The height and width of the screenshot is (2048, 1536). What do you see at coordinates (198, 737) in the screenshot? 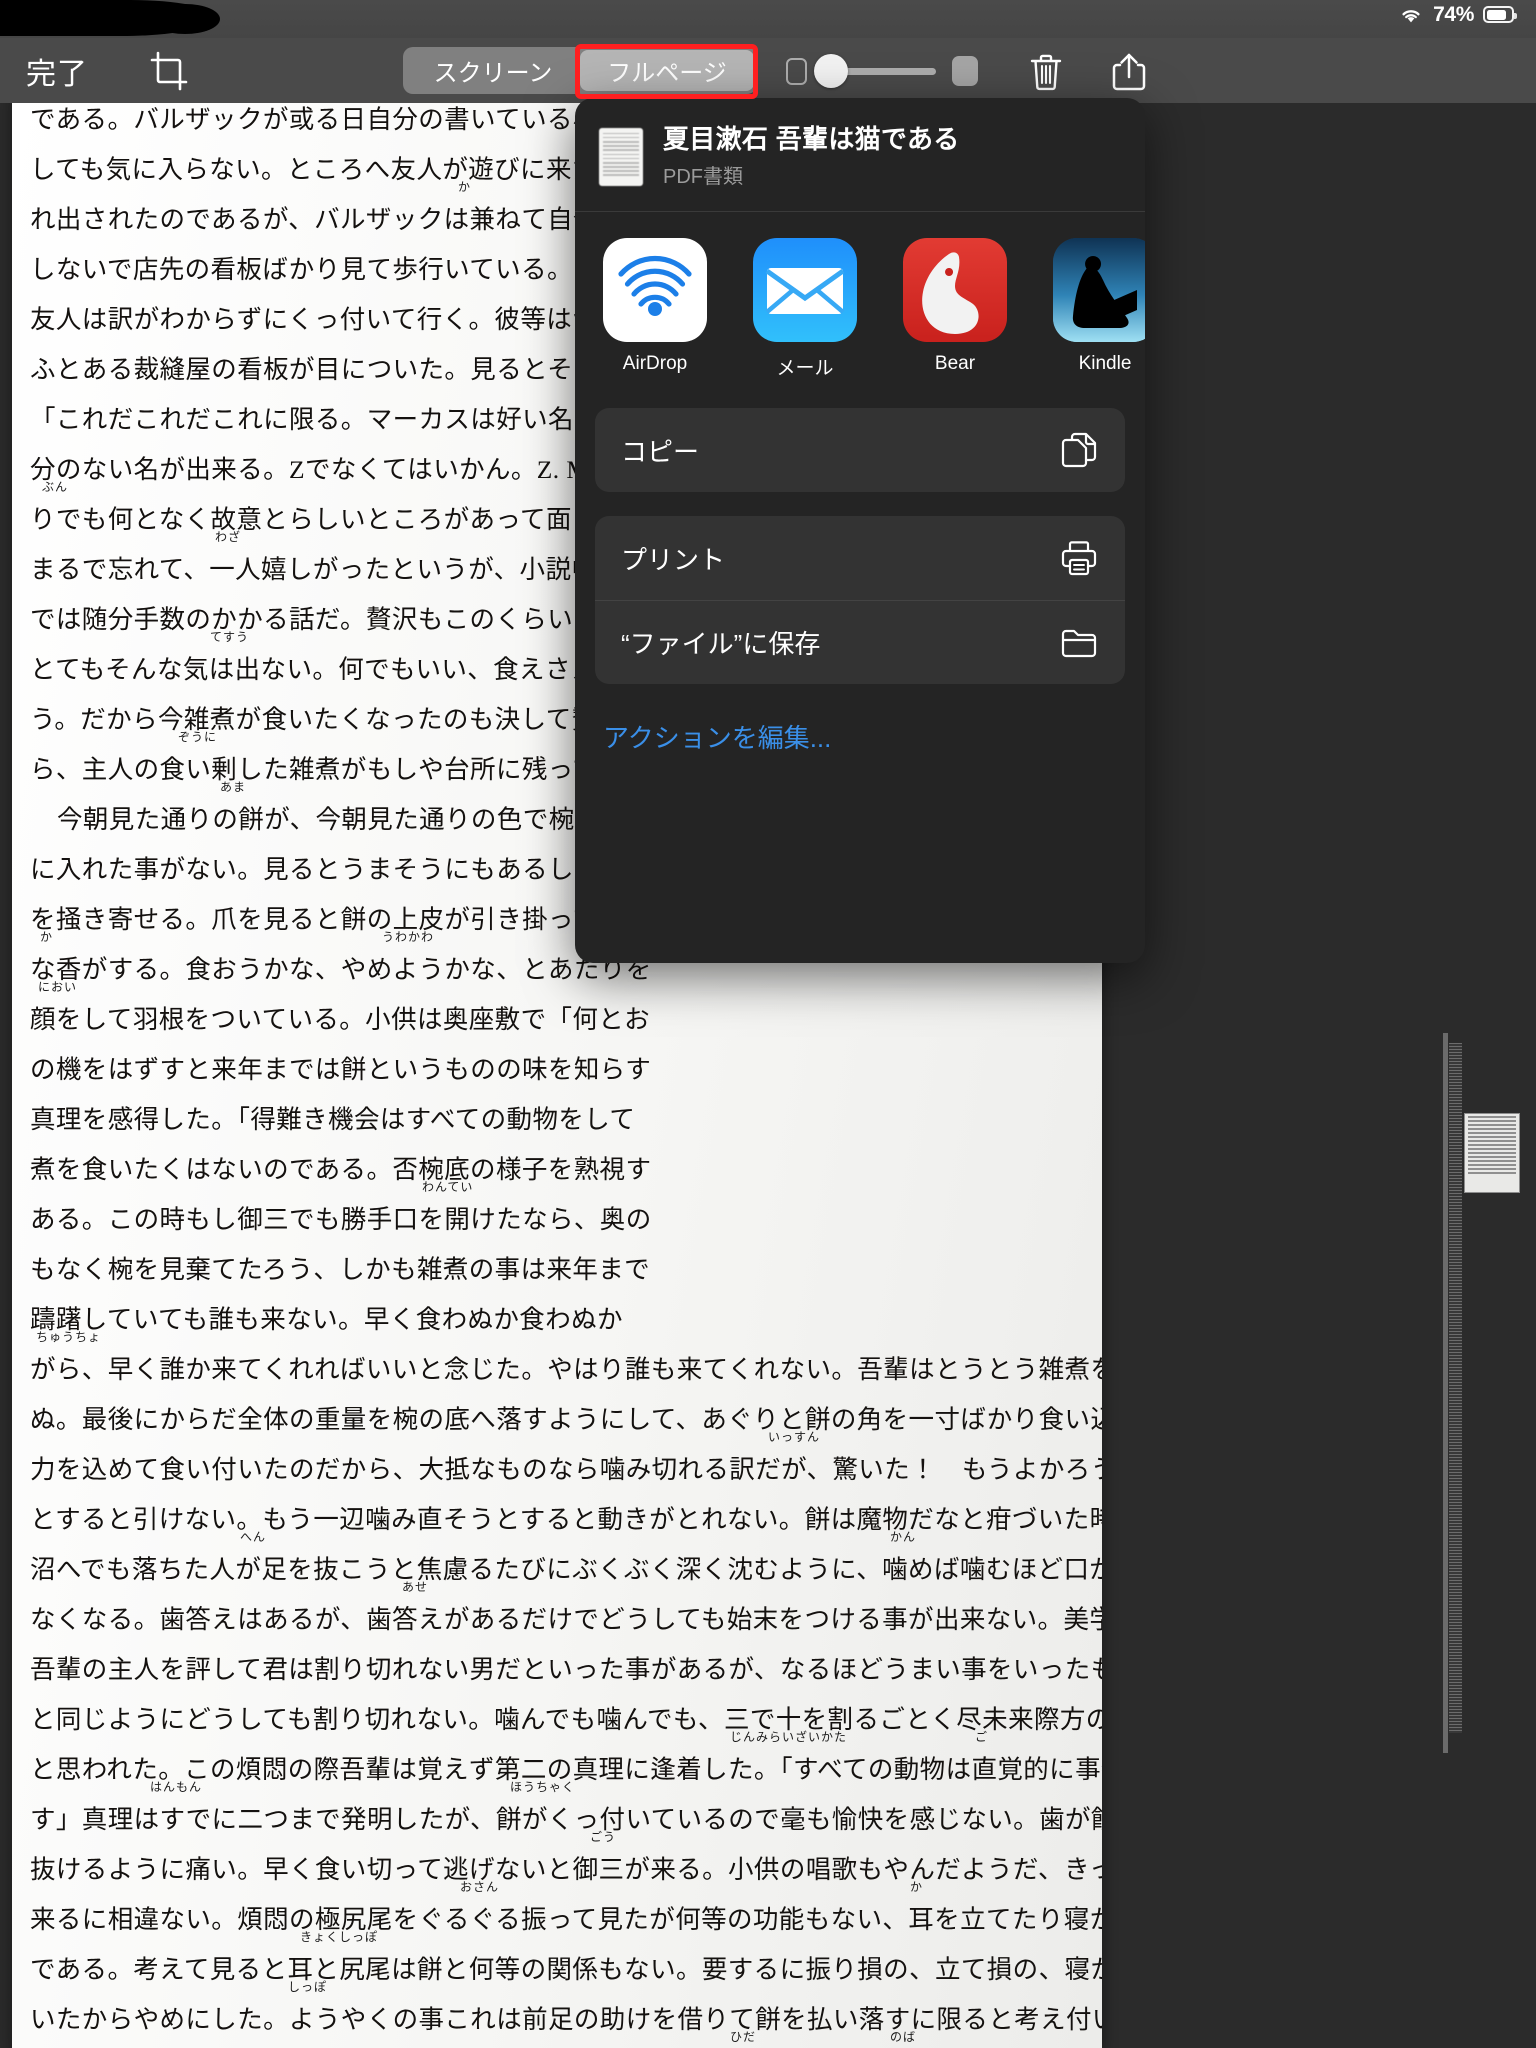
I see `ruby-annotation: ぞうに` at bounding box center [198, 737].